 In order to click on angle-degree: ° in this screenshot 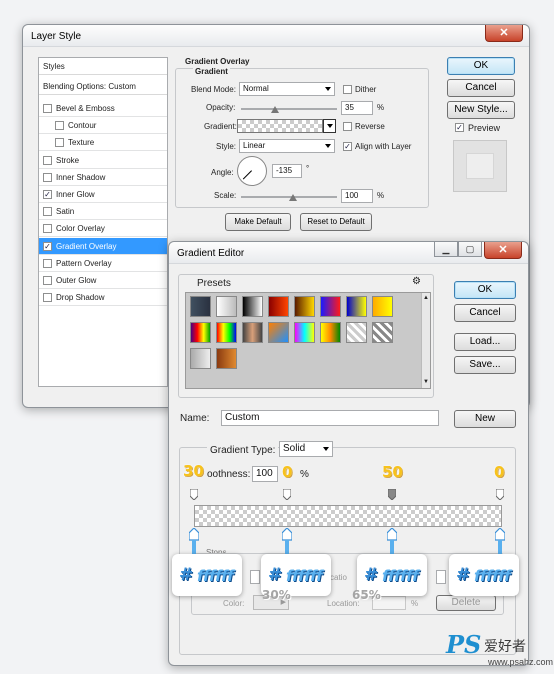, I will do `click(308, 168)`.